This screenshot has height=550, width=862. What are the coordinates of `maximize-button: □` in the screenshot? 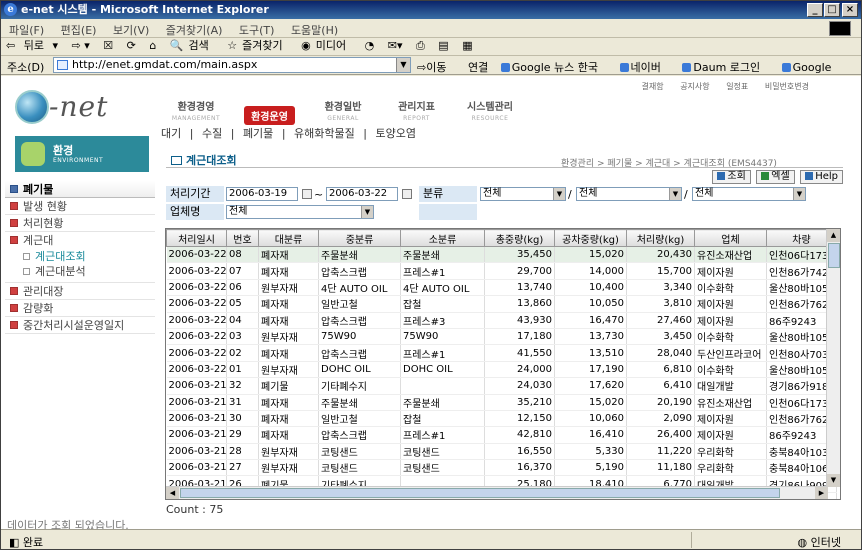 It's located at (832, 10).